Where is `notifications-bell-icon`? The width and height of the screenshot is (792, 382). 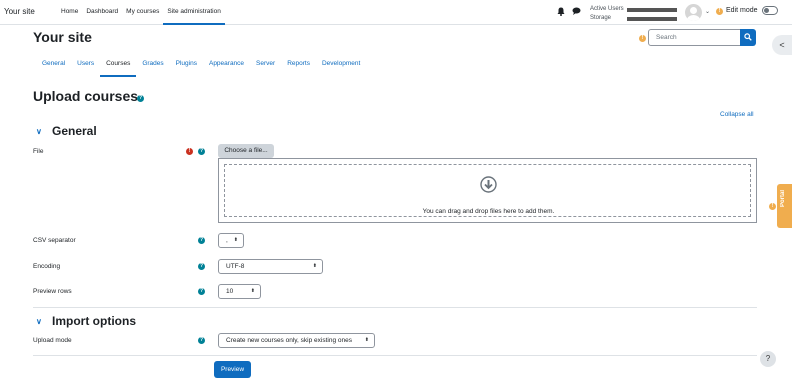 notifications-bell-icon is located at coordinates (561, 11).